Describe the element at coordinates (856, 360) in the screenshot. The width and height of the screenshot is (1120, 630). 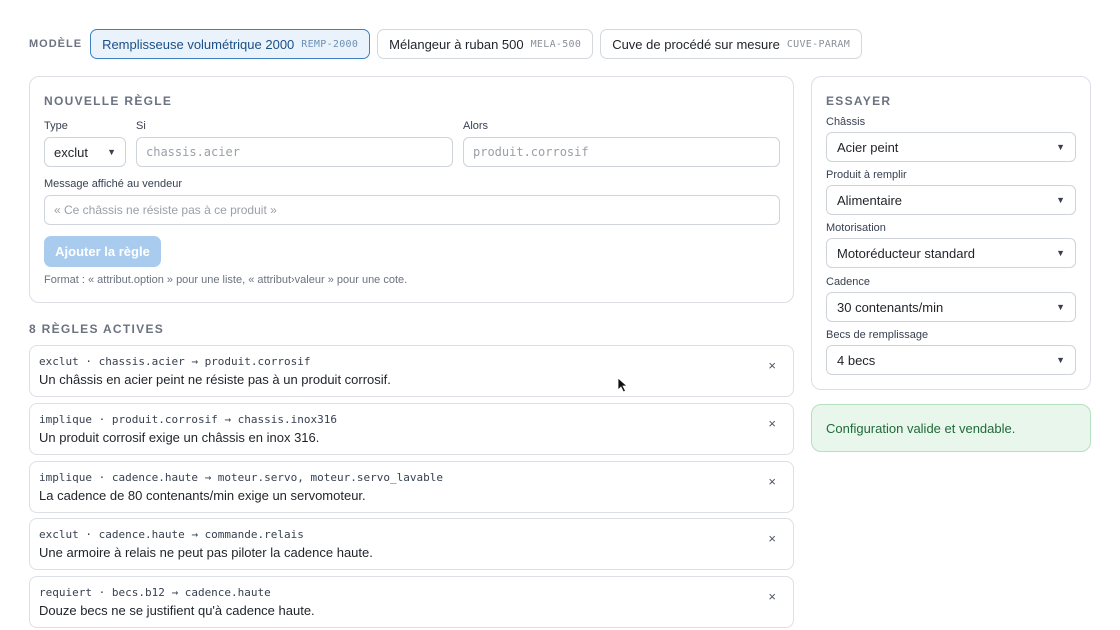
I see `nozzles-value: 4 becs` at that location.